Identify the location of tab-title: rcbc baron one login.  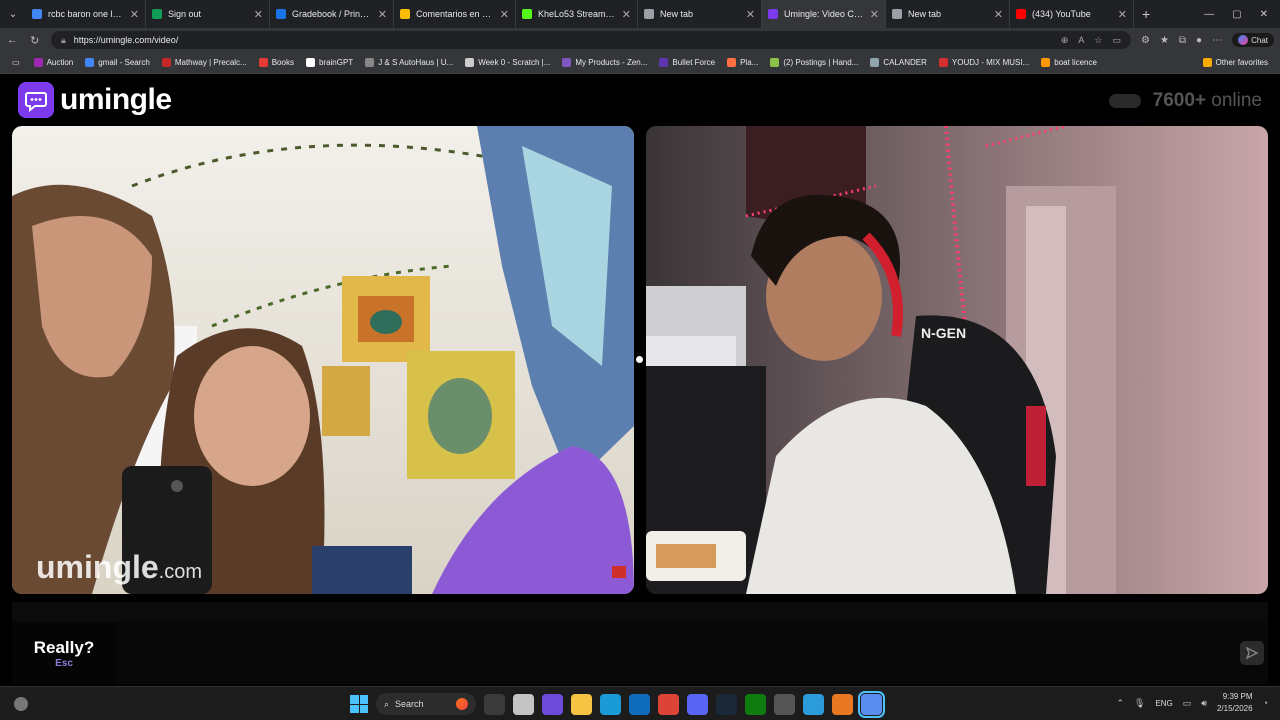
(86, 14).